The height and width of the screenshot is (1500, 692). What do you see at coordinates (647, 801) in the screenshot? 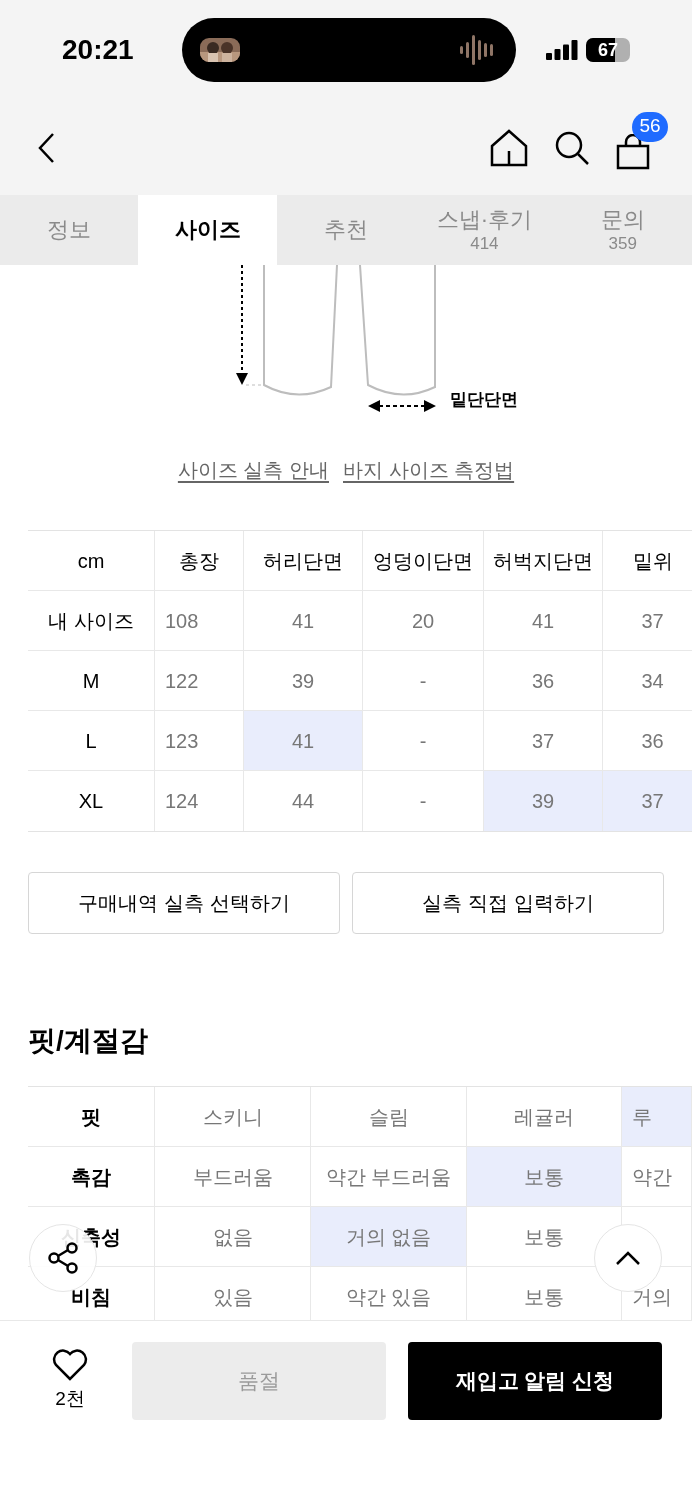
I see `table-cell: 37` at bounding box center [647, 801].